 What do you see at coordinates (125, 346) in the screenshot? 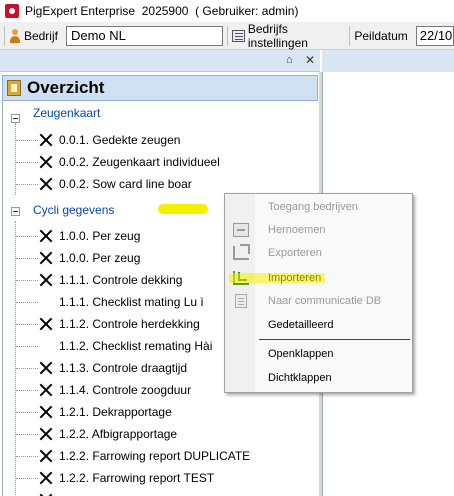
I see `tree-item: 1.1.2. Checklist remating Hài` at bounding box center [125, 346].